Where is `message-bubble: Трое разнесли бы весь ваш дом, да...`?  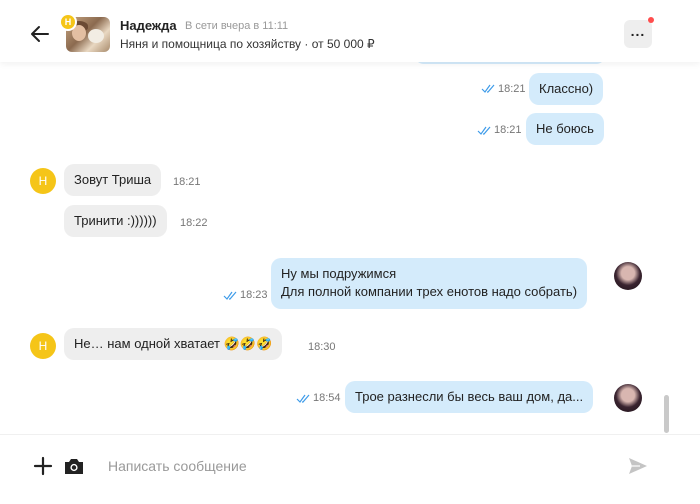
message-bubble: Трое разнесли бы весь ваш дом, да... is located at coordinates (469, 397).